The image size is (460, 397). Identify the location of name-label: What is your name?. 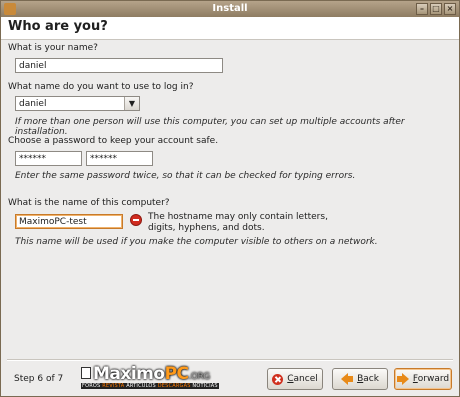
(53, 48).